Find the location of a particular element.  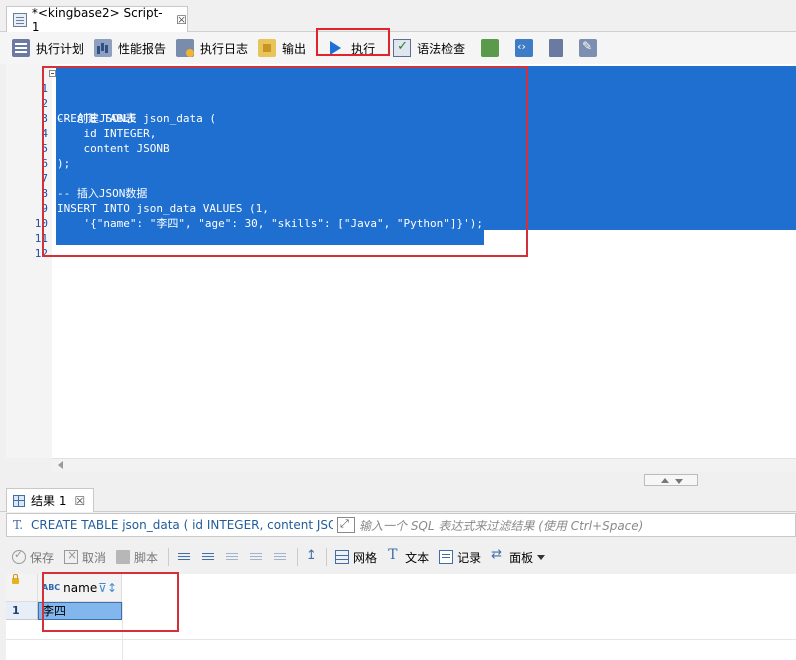

tab-script-1: *<kingbase2> Script-1 ☒ is located at coordinates (97, 19).